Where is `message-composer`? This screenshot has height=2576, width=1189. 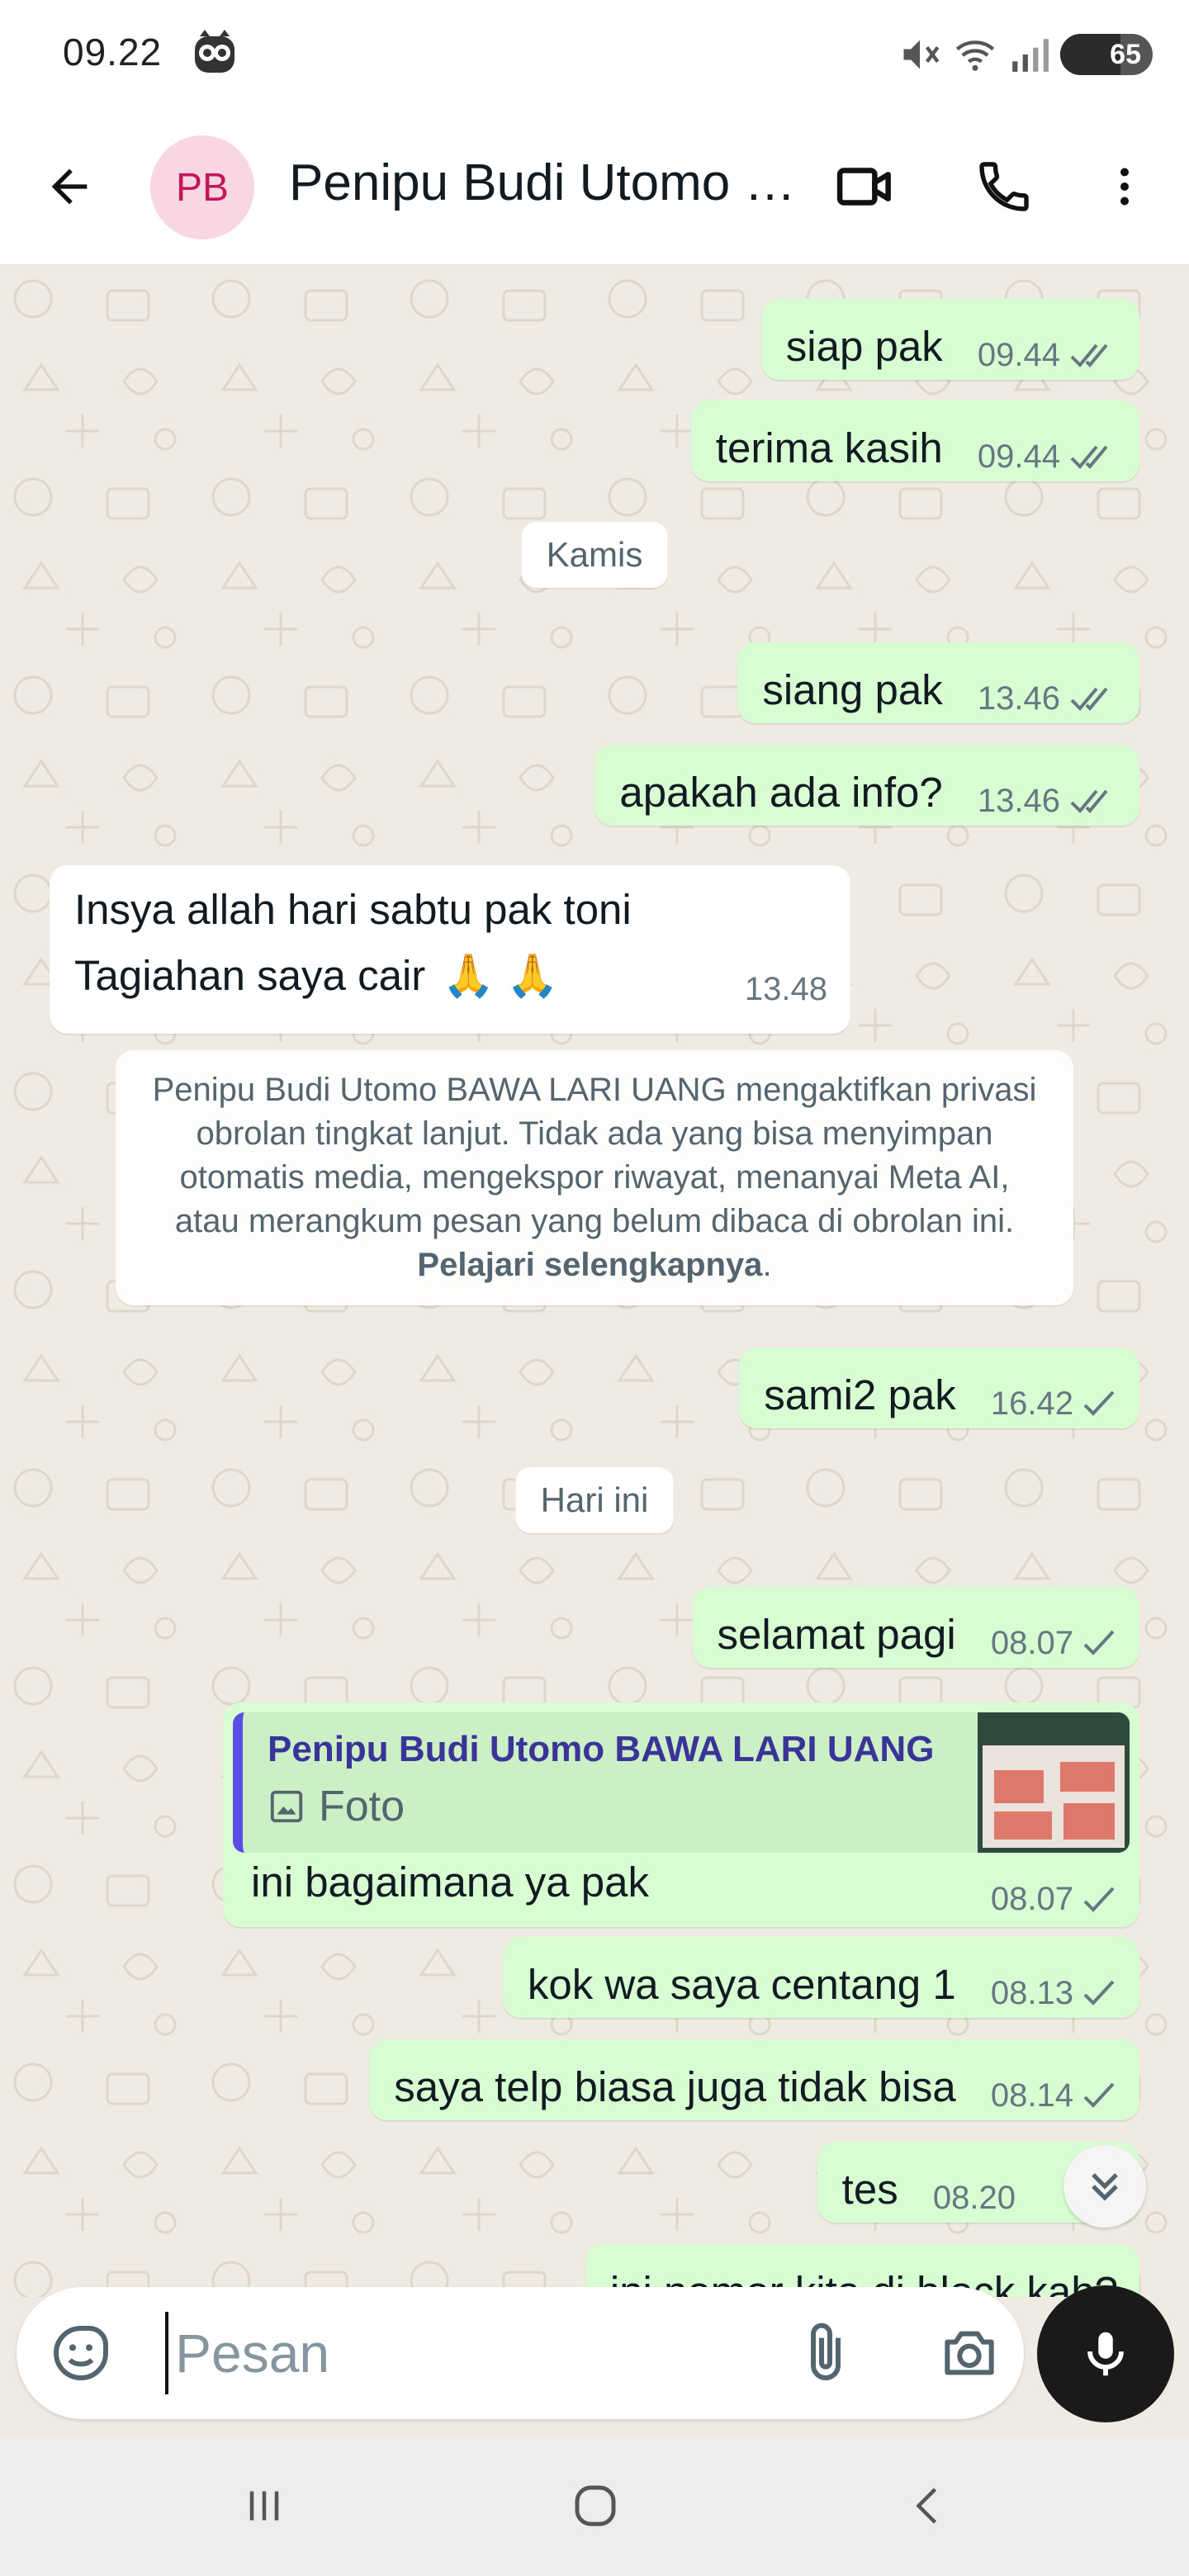
message-composer is located at coordinates (520, 2353).